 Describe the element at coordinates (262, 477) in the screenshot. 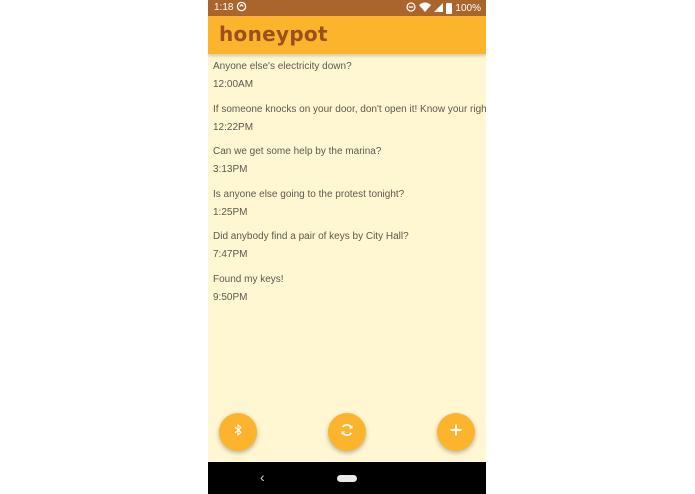

I see `back-icon: ‹` at that location.